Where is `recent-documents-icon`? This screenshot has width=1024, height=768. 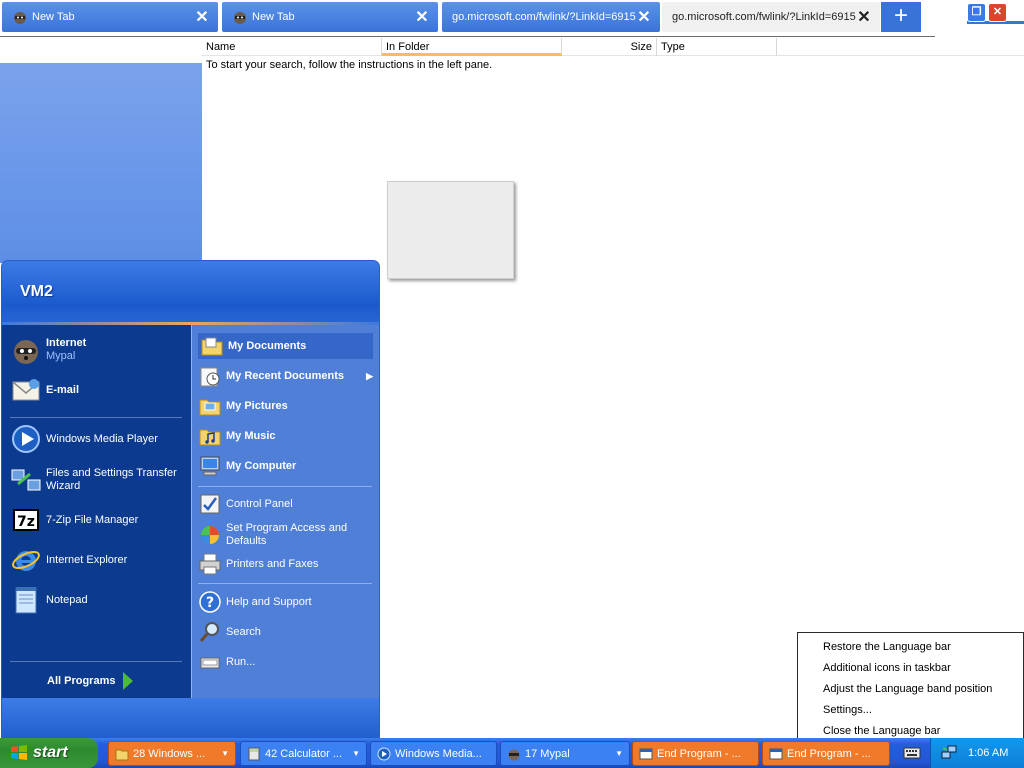 recent-documents-icon is located at coordinates (210, 377).